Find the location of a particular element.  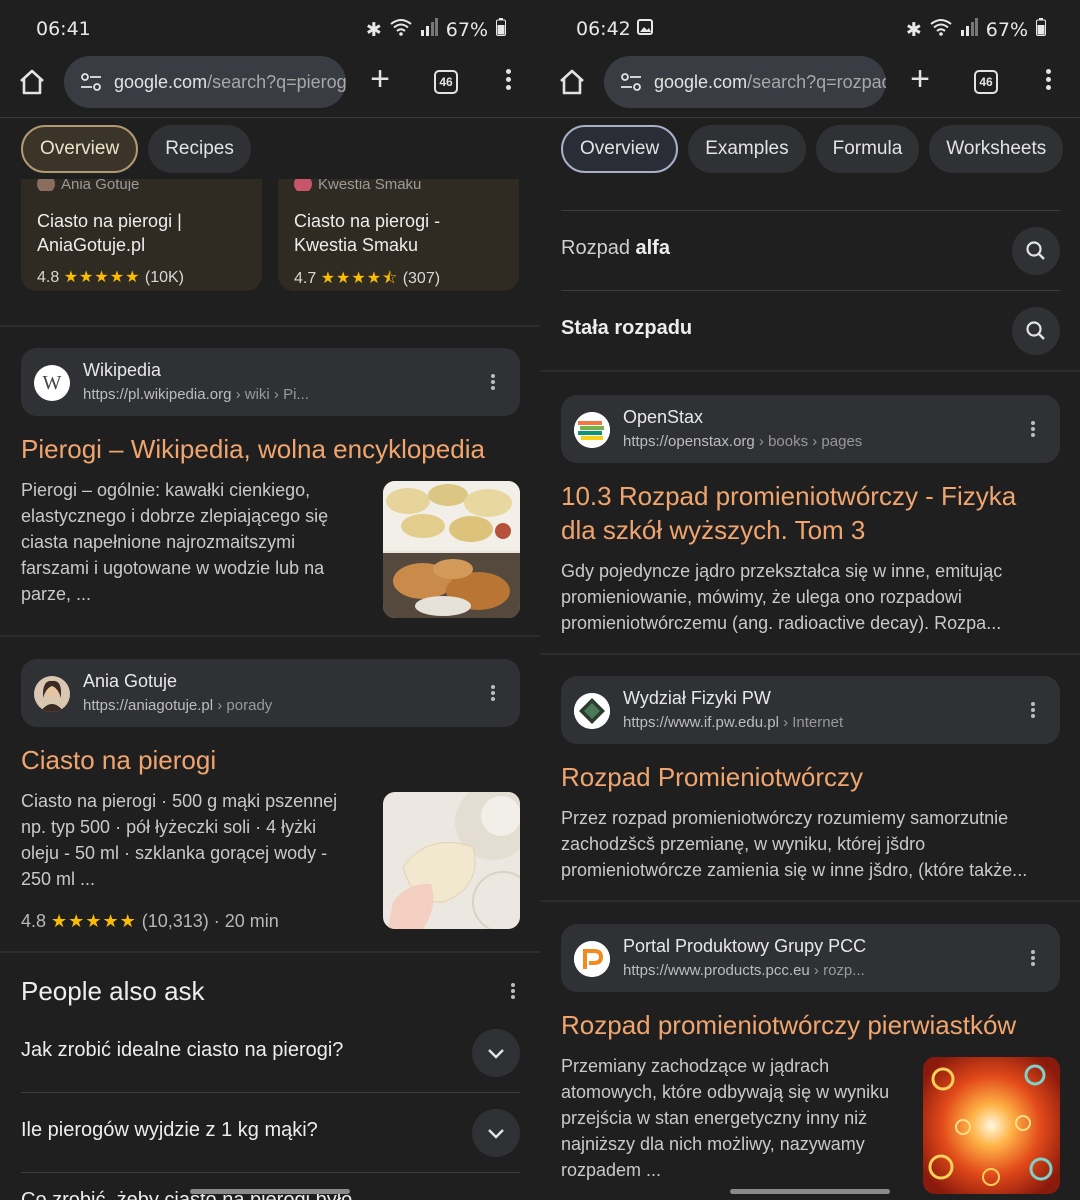

star-rating: ★★★★⯪ is located at coordinates (359, 278).